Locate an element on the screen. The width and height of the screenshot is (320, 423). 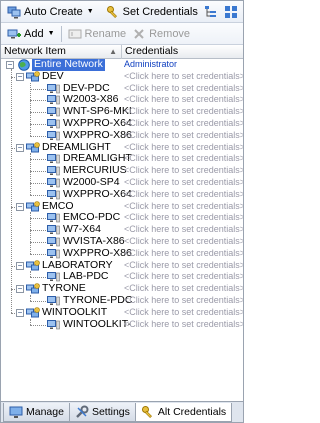
view-options-button is located at coordinates (231, 12).